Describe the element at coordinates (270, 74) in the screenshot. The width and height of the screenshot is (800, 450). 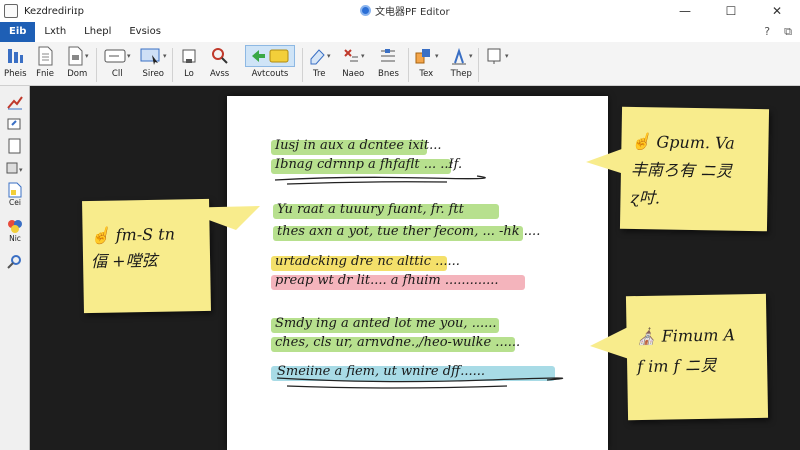
I see `ribbon-label: Avtcouts` at that location.